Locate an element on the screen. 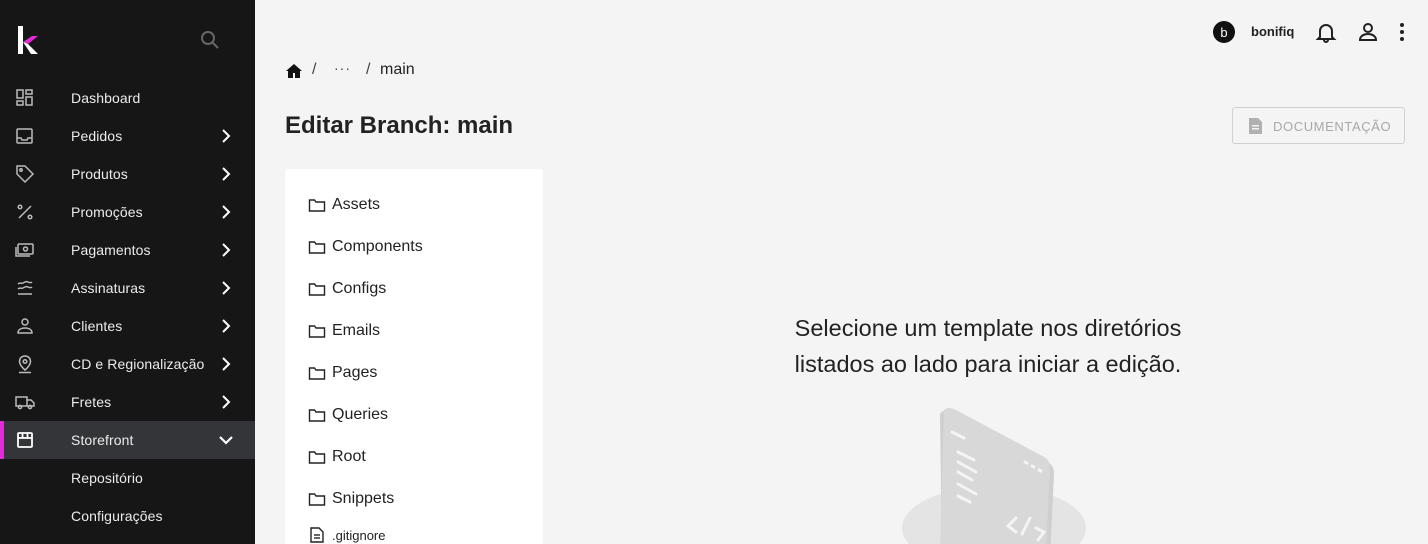 Image resolution: width=1428 pixels, height=544 pixels. tree-item-label: Snippets is located at coordinates (363, 498).